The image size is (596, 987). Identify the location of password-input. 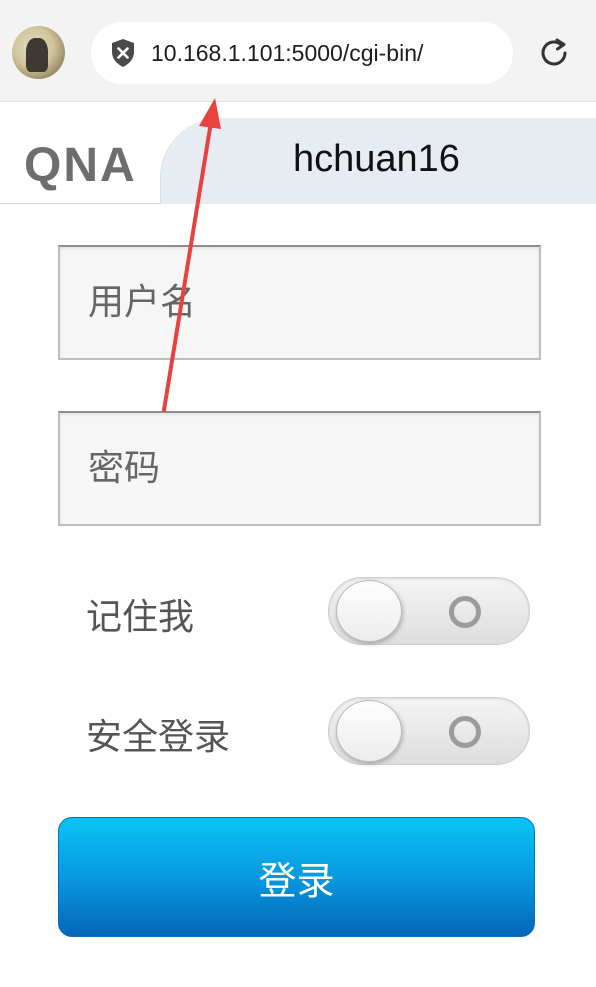
(299, 468).